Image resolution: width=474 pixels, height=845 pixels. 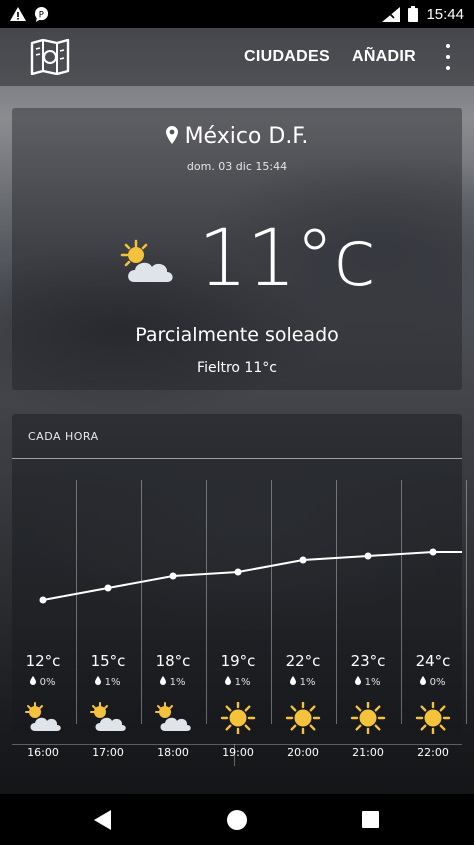 I want to click on map-book-icon, so click(x=50, y=57).